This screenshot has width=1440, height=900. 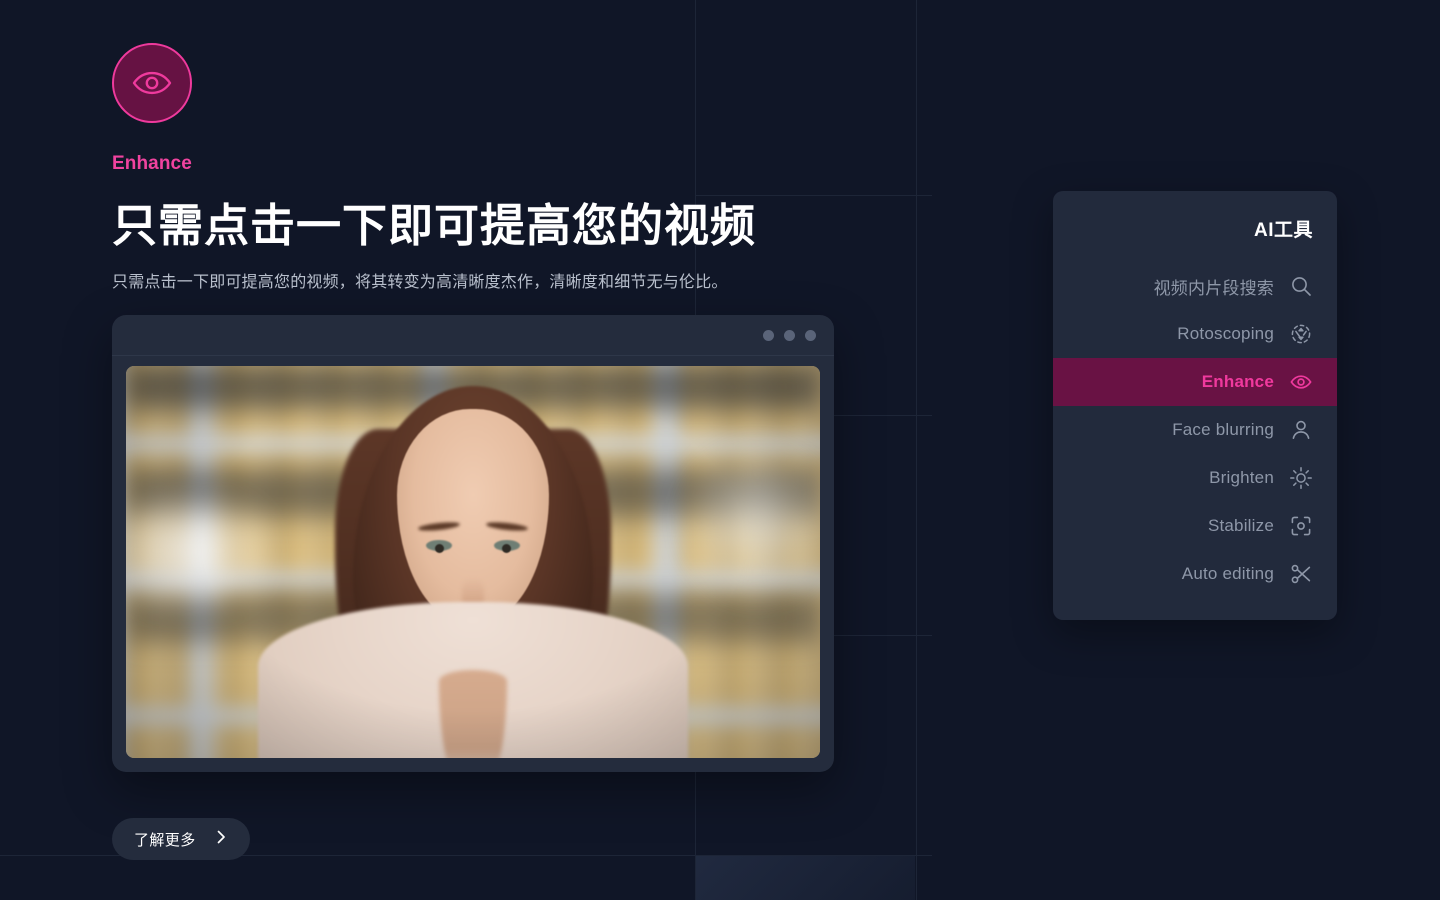 What do you see at coordinates (165, 840) in the screenshot?
I see `learn-more-label: 了解更多` at bounding box center [165, 840].